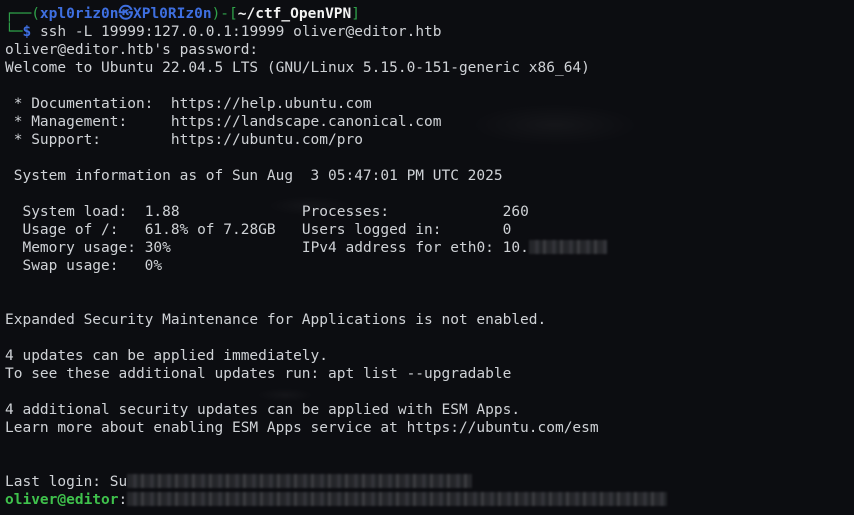 Image resolution: width=854 pixels, height=515 pixels. Describe the element at coordinates (75, 248) in the screenshot. I see `sysinfo-key: Memory usage:` at that location.